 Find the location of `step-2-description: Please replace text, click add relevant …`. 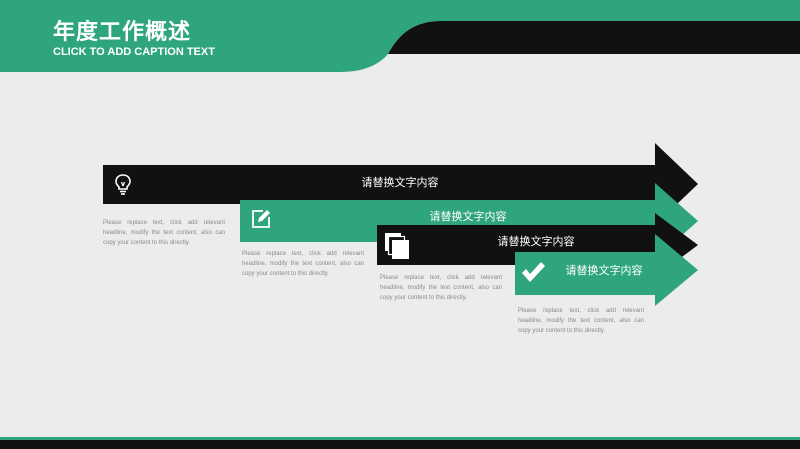

step-2-description: Please replace text, click add relevant … is located at coordinates (303, 264).